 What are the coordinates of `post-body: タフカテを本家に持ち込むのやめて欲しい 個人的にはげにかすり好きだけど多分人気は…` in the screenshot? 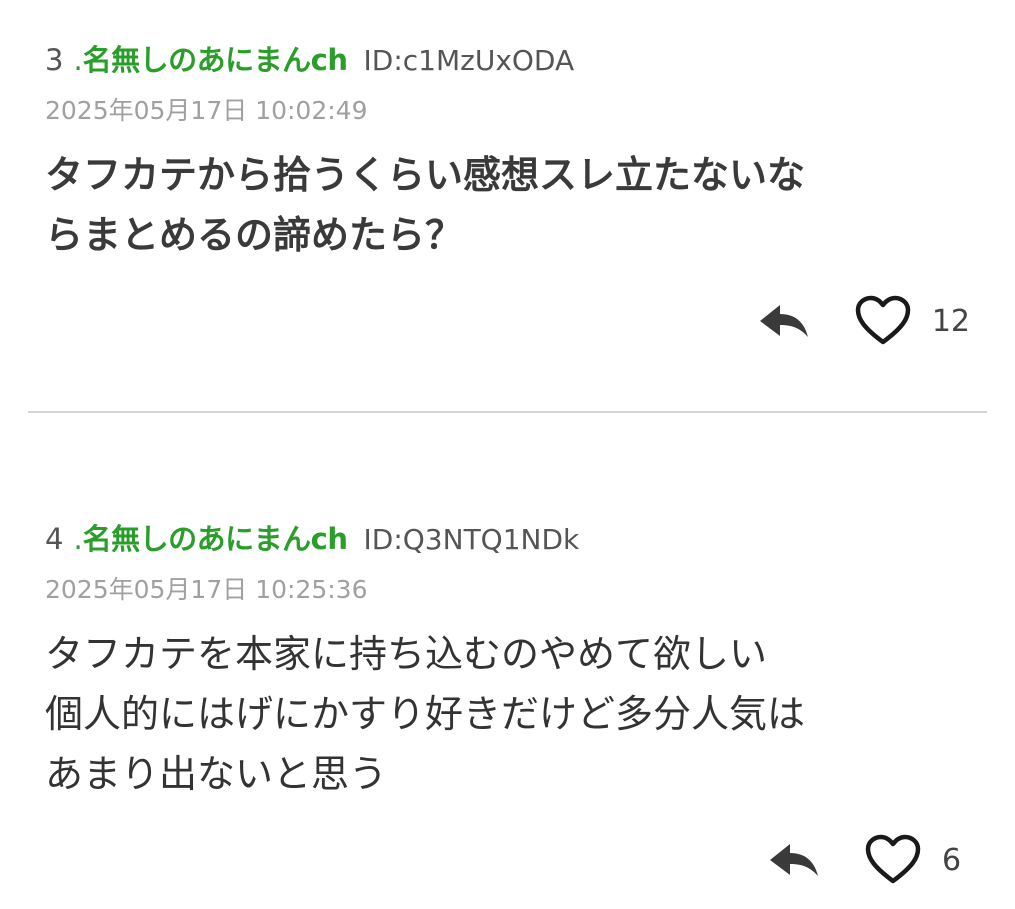 It's located at (425, 714).